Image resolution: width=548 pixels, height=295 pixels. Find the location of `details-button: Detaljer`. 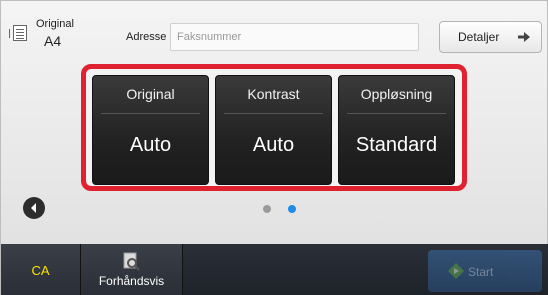

details-button: Detaljer is located at coordinates (490, 37).